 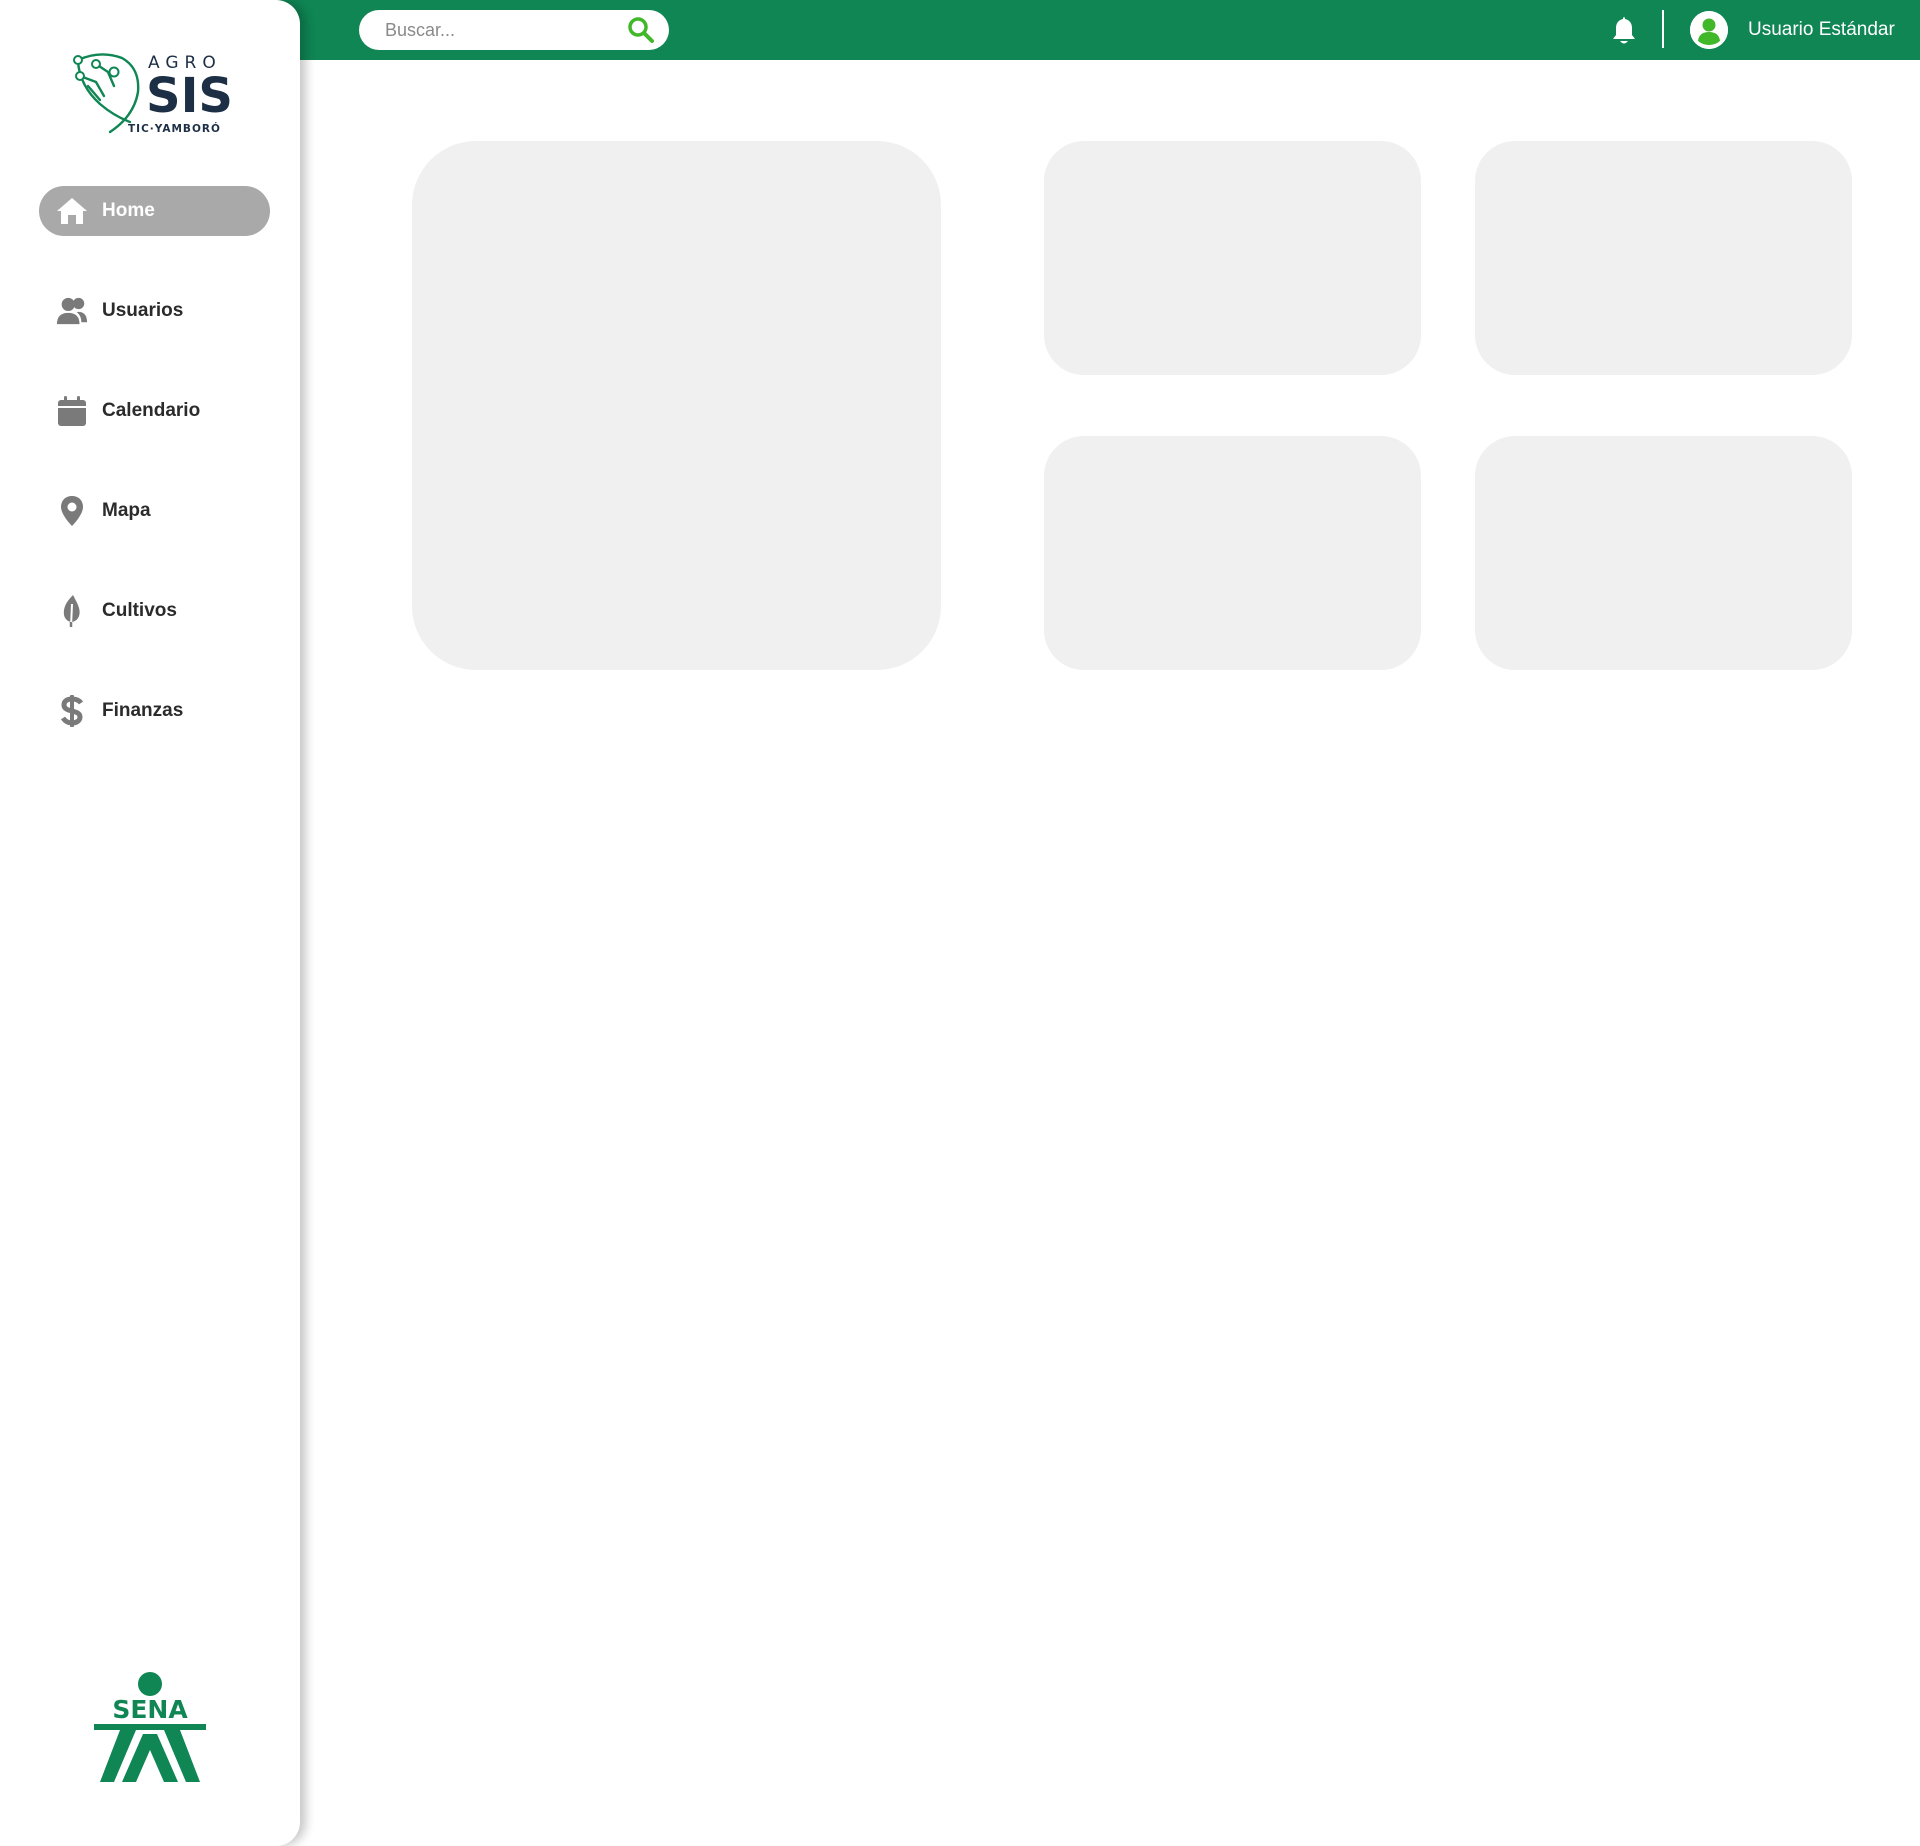 I want to click on sidebar-item-label: Finanzas, so click(x=143, y=710).